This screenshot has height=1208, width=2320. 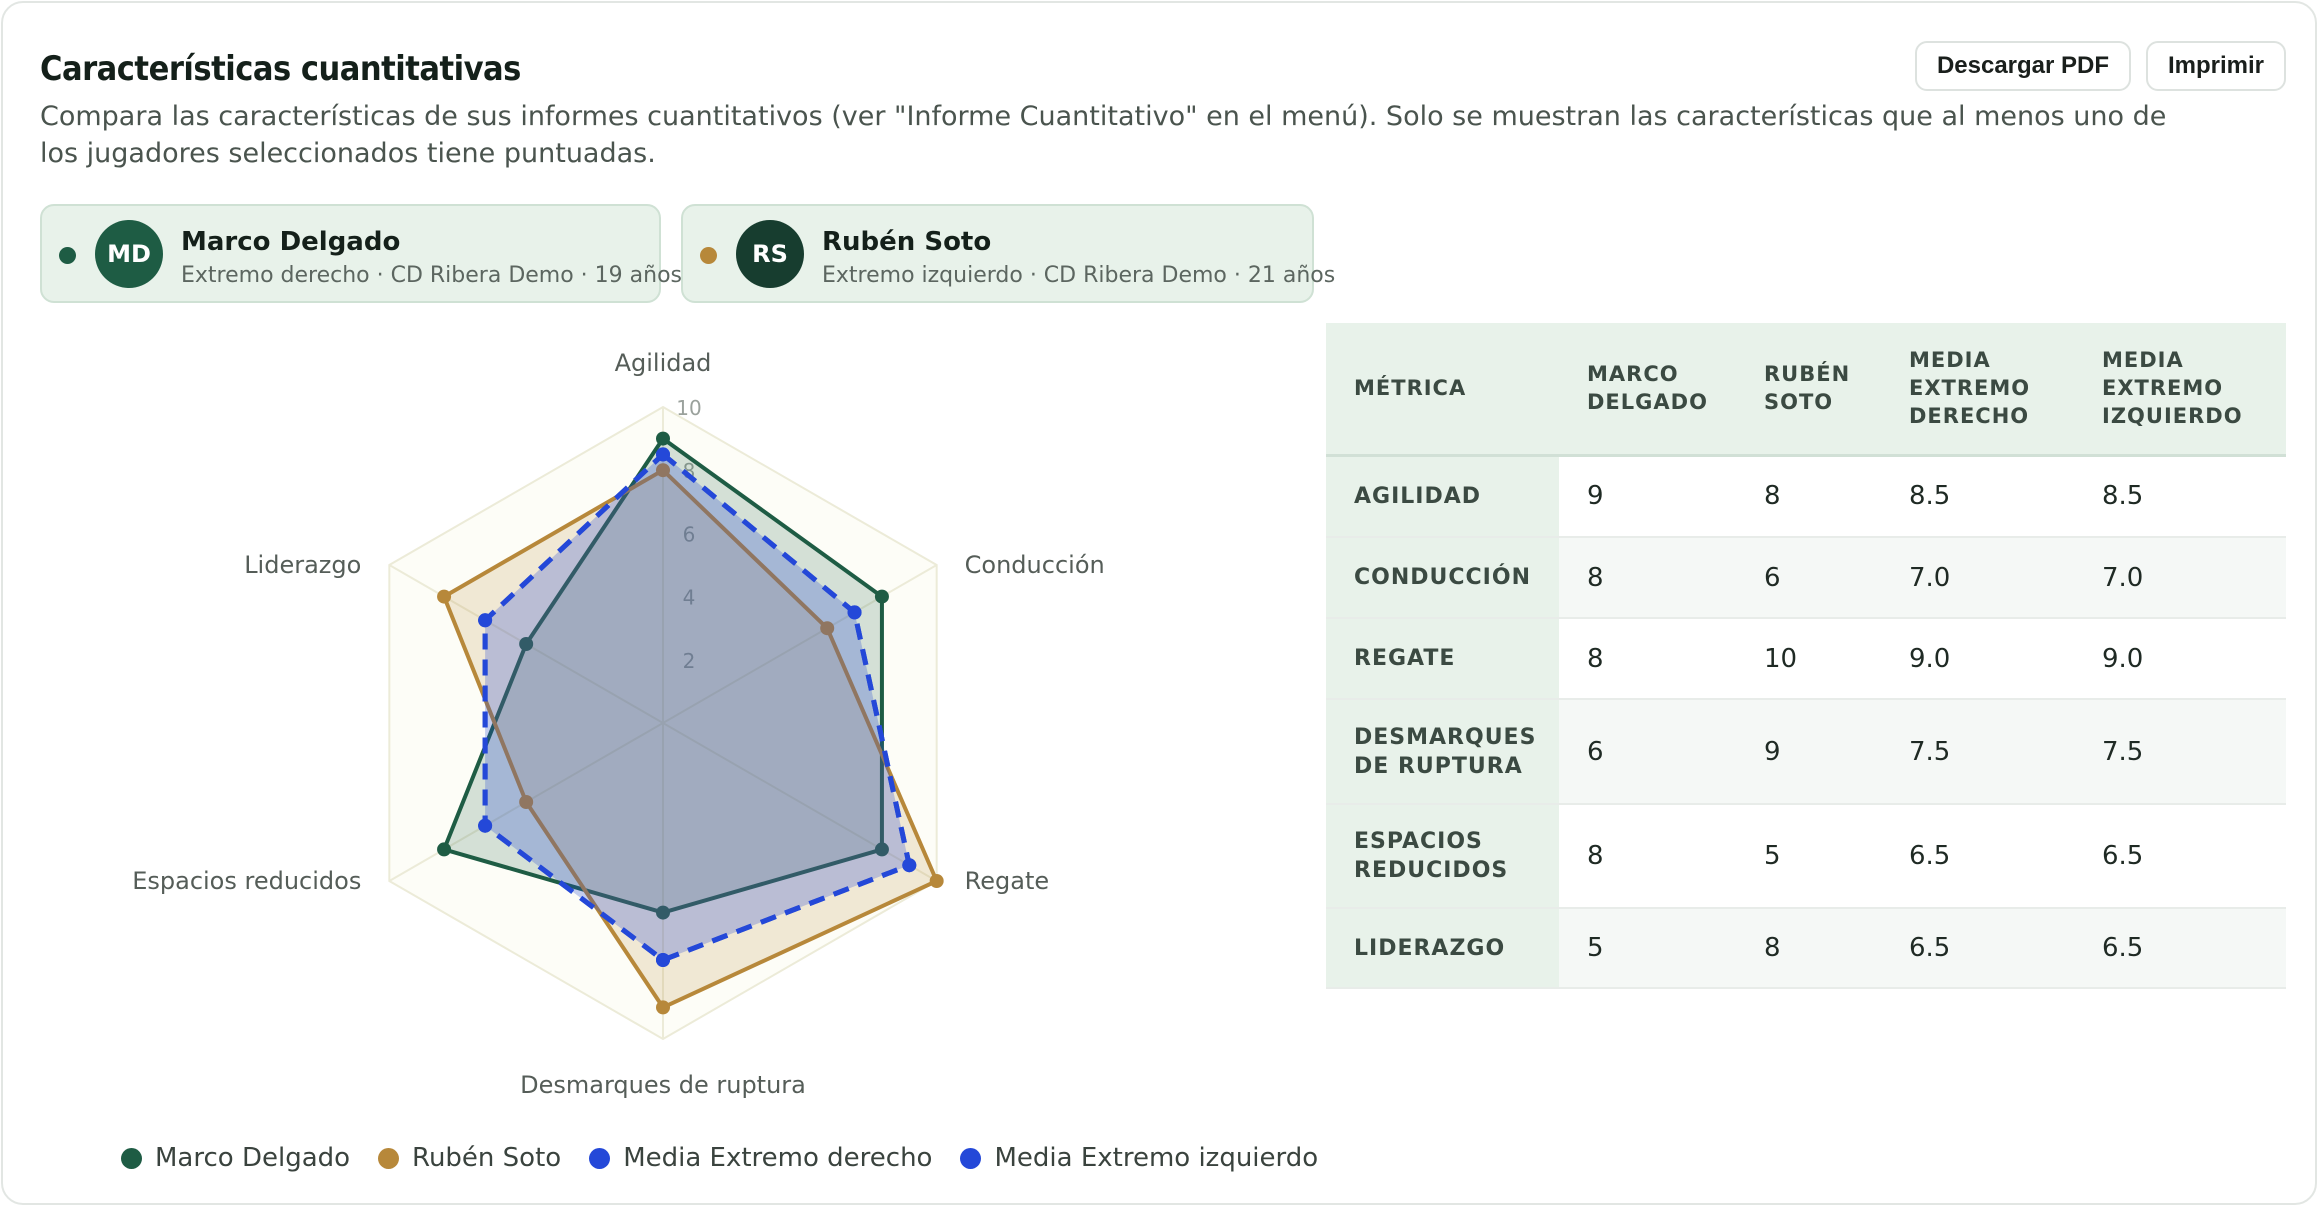 I want to click on radar-tick-label: 10, so click(x=688, y=408).